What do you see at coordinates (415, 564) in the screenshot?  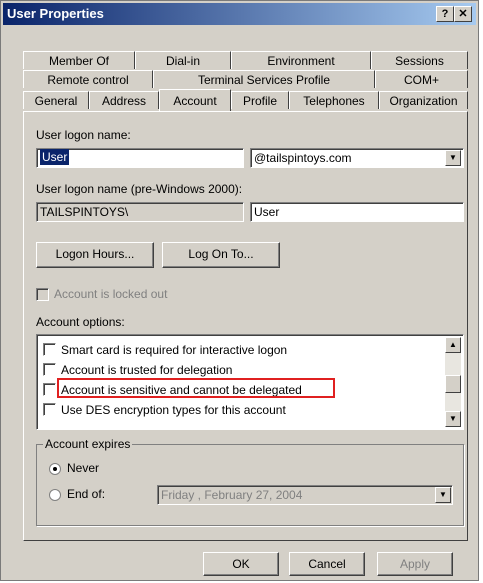 I see `apply-button: Apply` at bounding box center [415, 564].